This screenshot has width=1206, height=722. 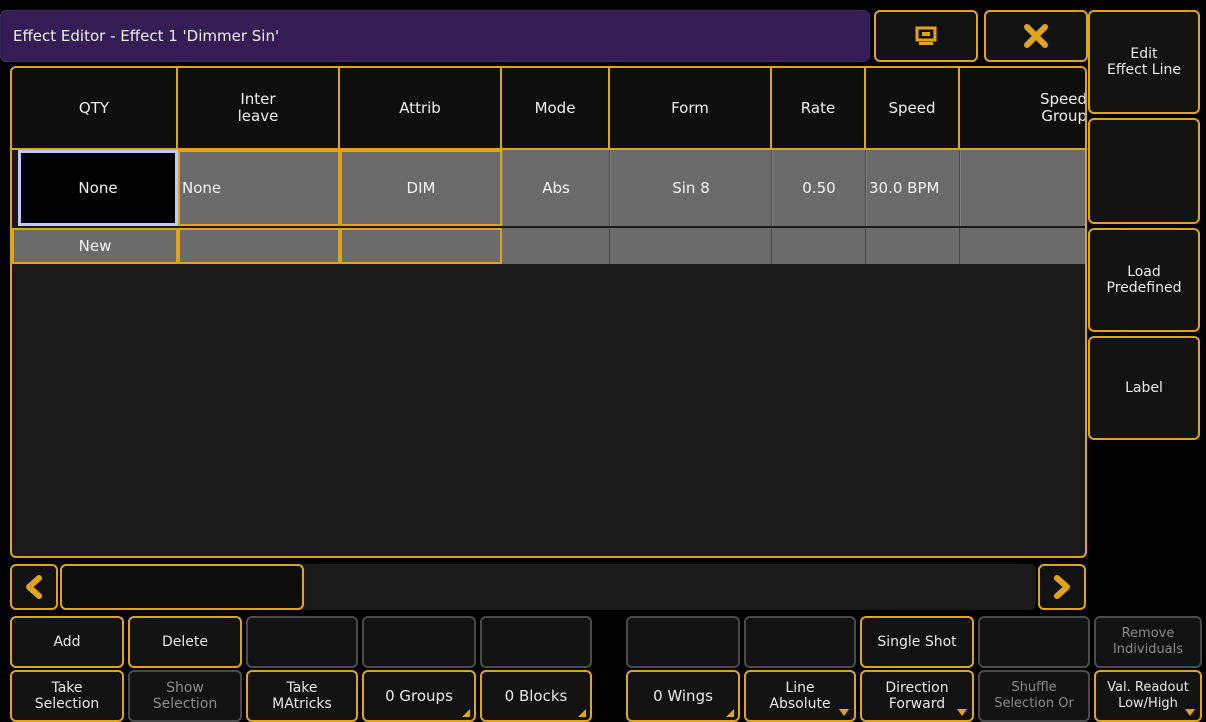 I want to click on button-label: 0 Groups, so click(x=419, y=696).